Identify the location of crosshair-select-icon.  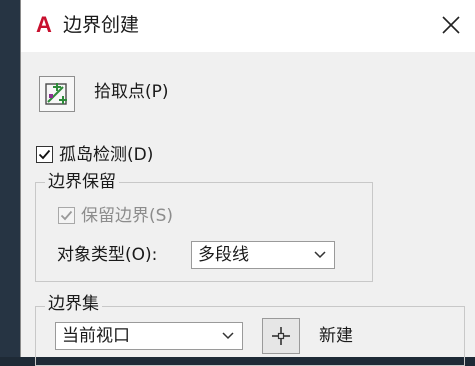
(281, 336).